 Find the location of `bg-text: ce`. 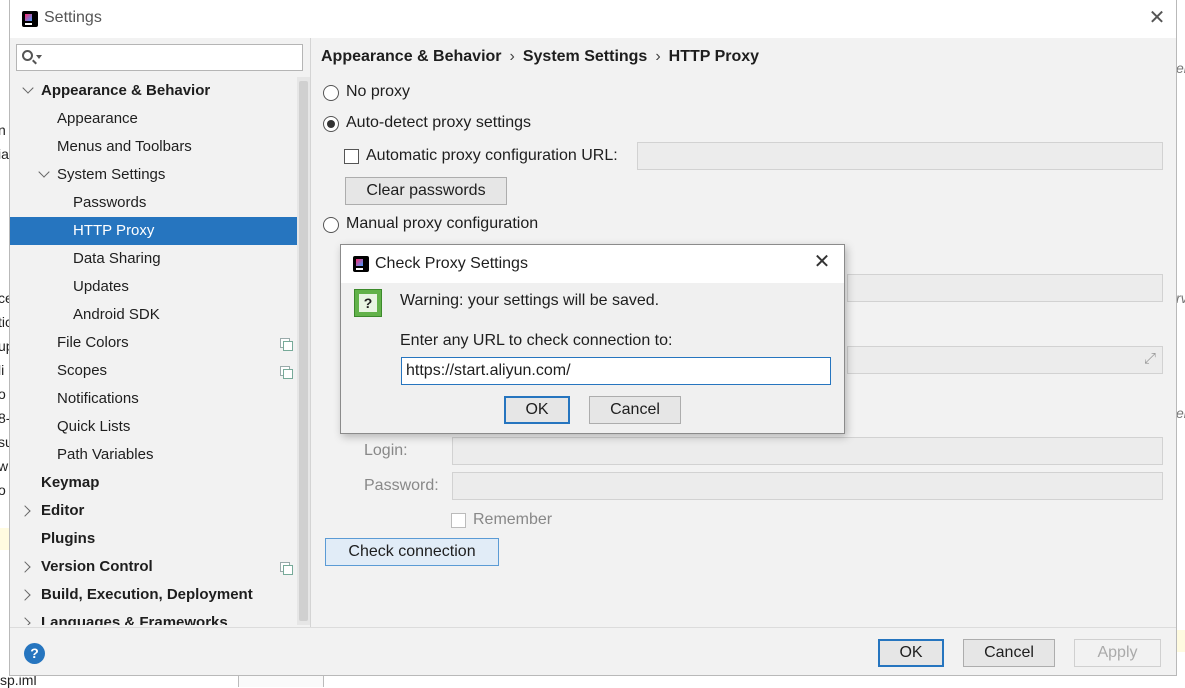

bg-text: ce is located at coordinates (4, 298).